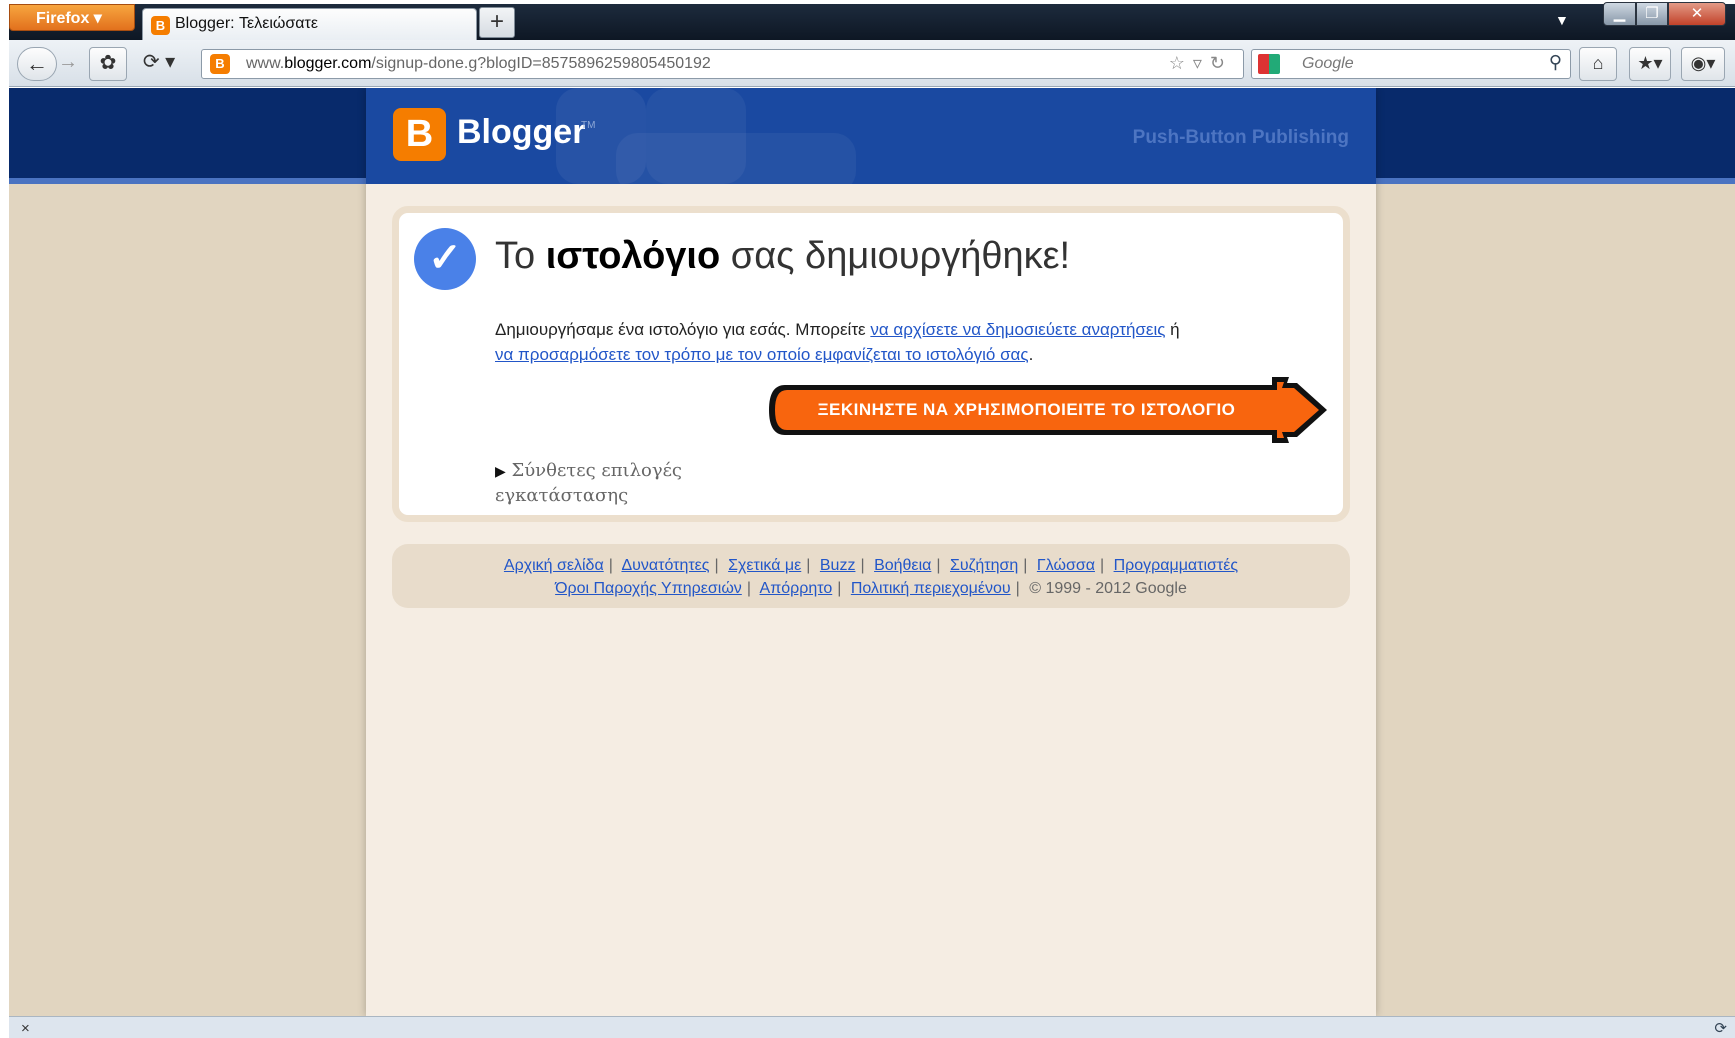 The width and height of the screenshot is (1735, 1038). What do you see at coordinates (520, 256) in the screenshot?
I see `title-text: Το` at bounding box center [520, 256].